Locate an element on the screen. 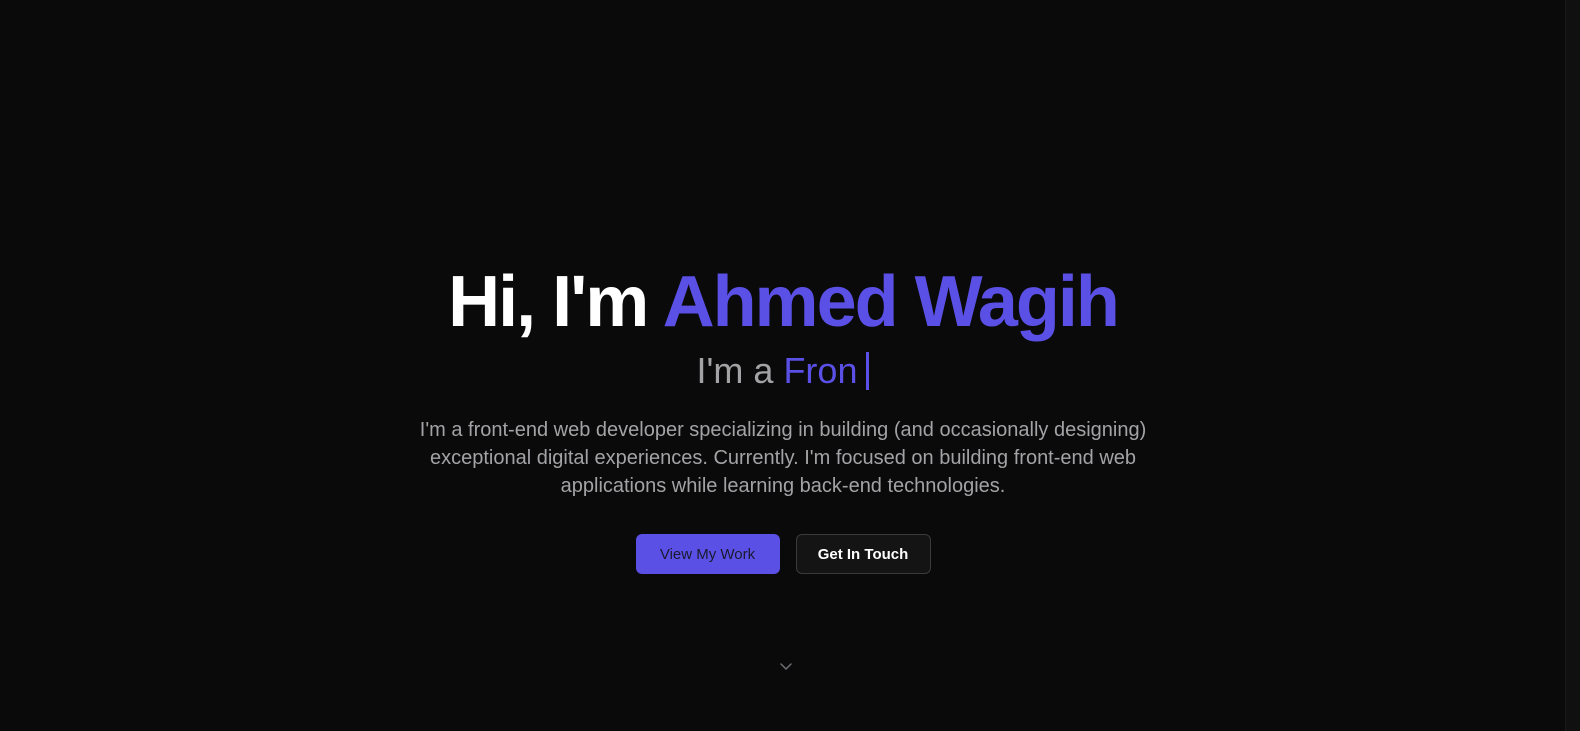 The width and height of the screenshot is (1580, 731). hero-subtitle: I'm a Fron is located at coordinates (783, 371).